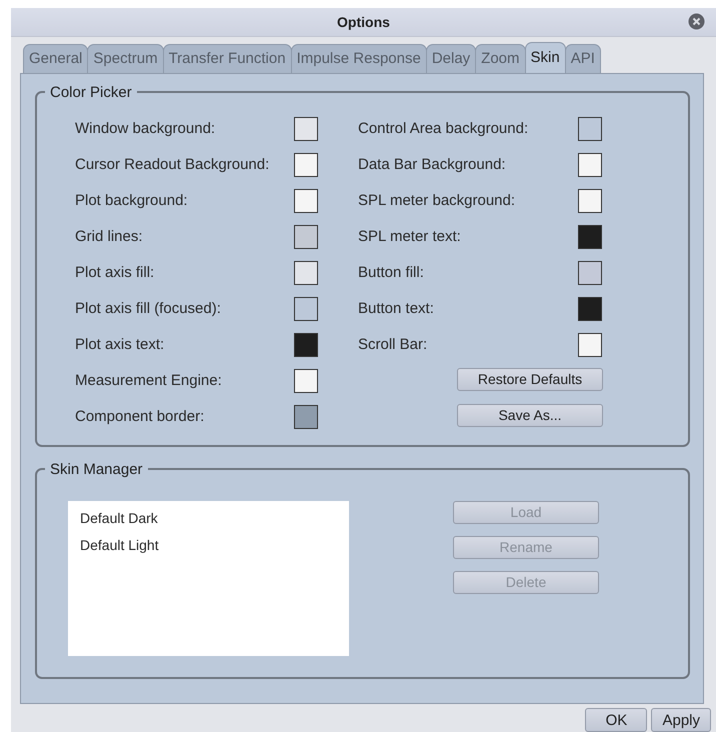 The image size is (716, 732). Describe the element at coordinates (696, 21) in the screenshot. I see `close-icon` at that location.